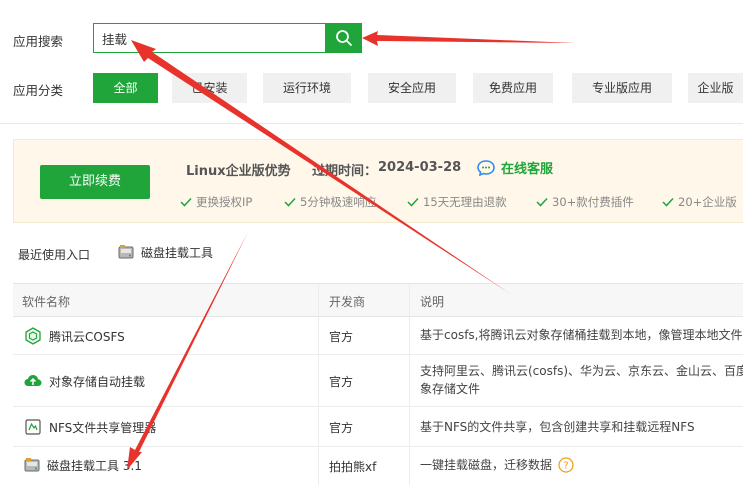 The height and width of the screenshot is (489, 743). Describe the element at coordinates (38, 41) in the screenshot. I see `search-label: 应用搜索` at that location.